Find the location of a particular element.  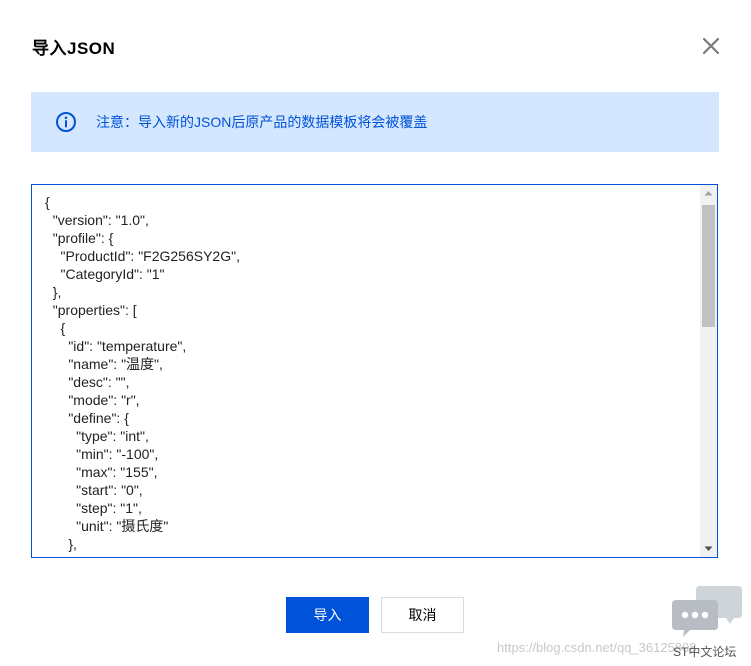

dialog-title: 导入JSON is located at coordinates (74, 48).